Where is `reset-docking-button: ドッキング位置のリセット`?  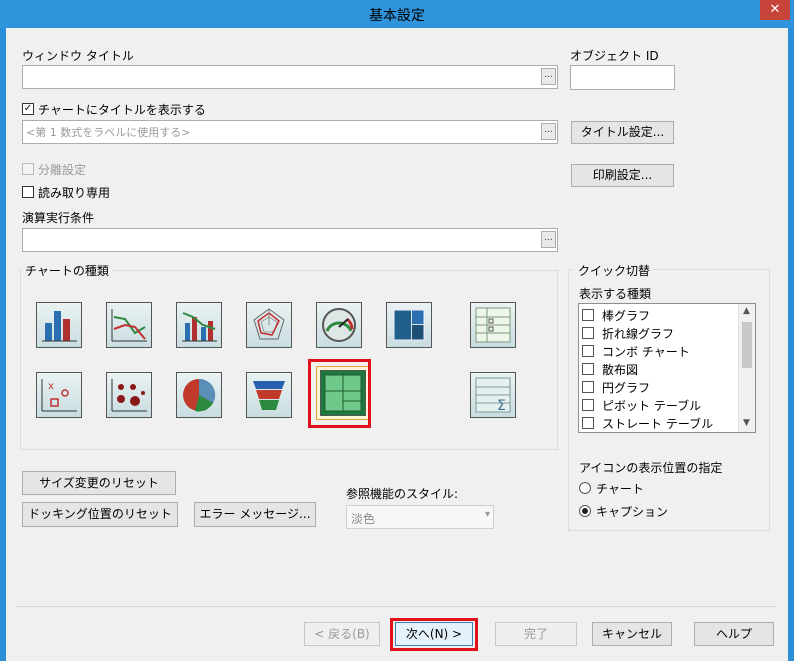
reset-docking-button: ドッキング位置のリセット is located at coordinates (100, 514).